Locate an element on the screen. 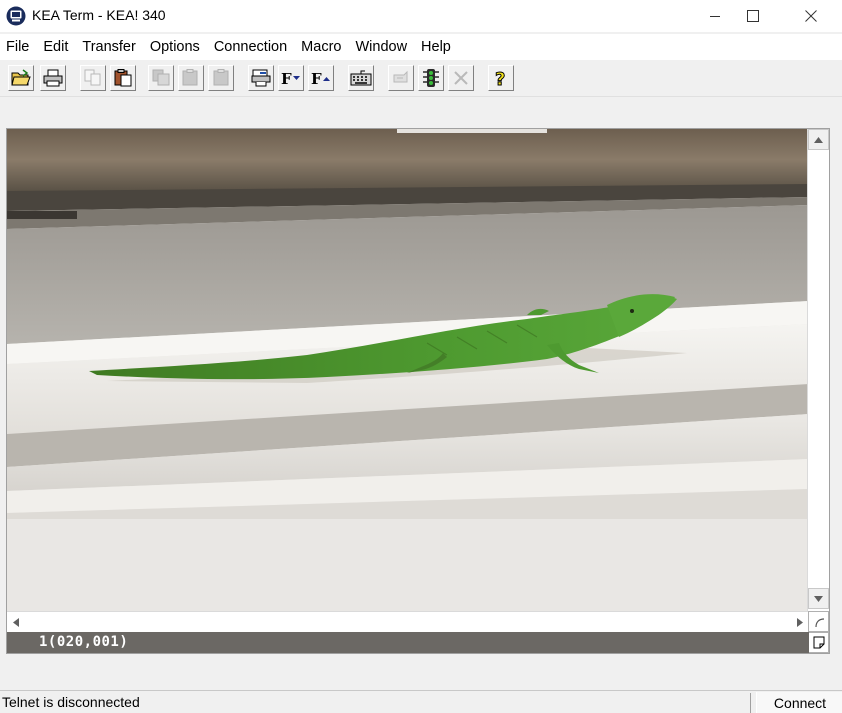 This screenshot has width=842, height=713. arrow-down-icon is located at coordinates (818, 598).